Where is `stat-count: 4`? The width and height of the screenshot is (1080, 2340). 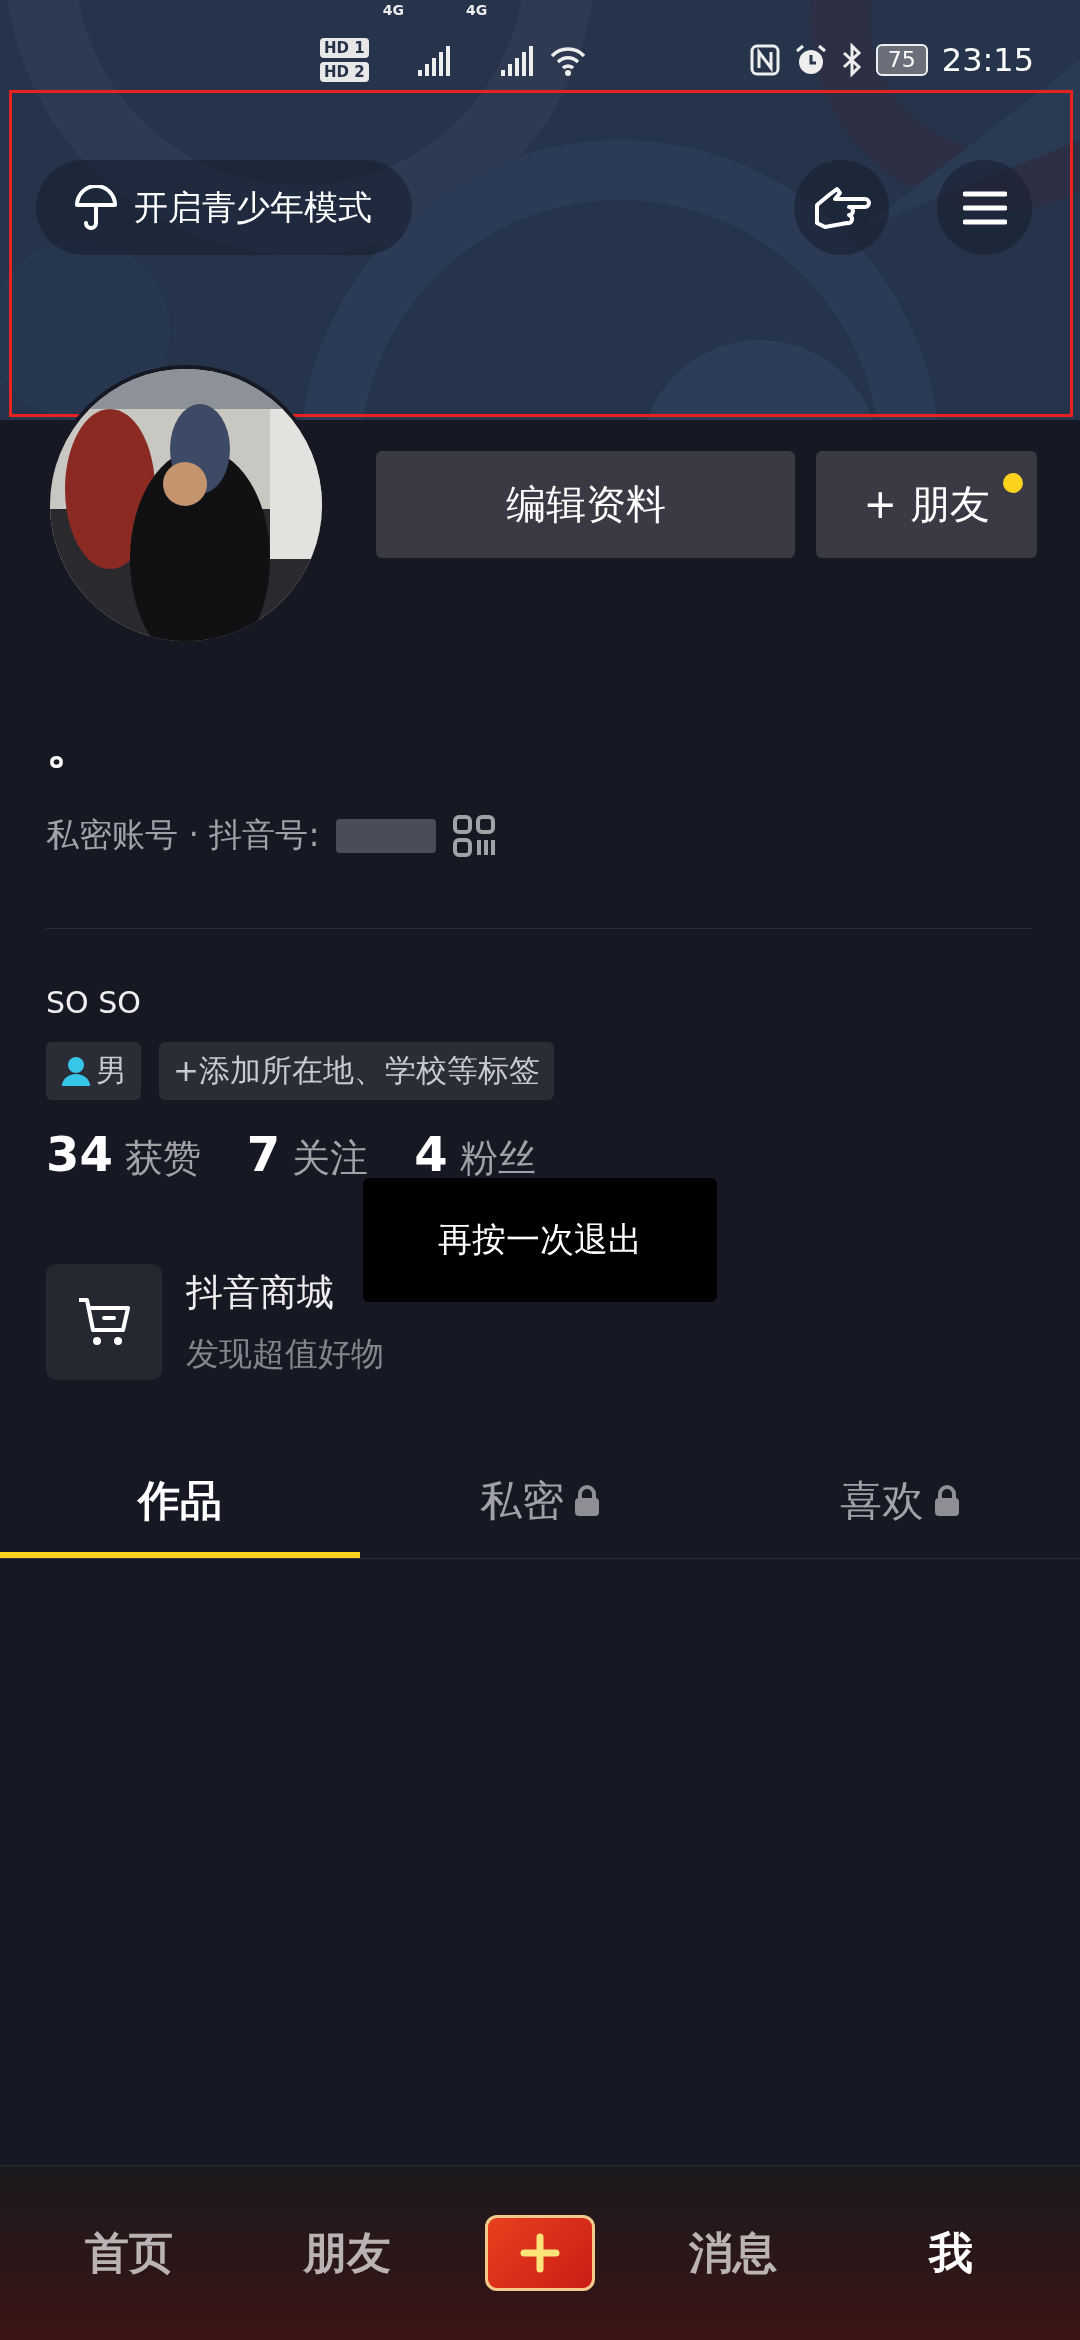 stat-count: 4 is located at coordinates (431, 1154).